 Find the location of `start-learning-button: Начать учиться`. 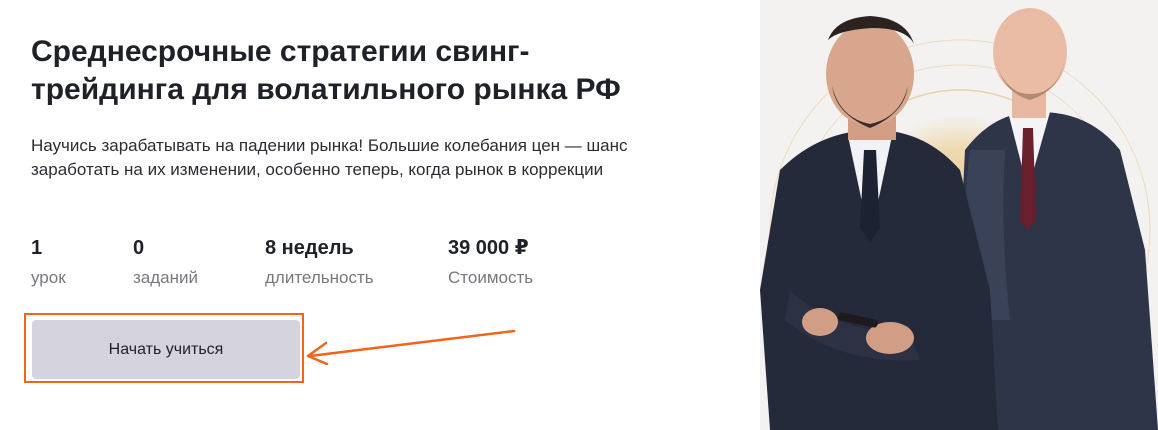

start-learning-button: Начать учиться is located at coordinates (166, 349).